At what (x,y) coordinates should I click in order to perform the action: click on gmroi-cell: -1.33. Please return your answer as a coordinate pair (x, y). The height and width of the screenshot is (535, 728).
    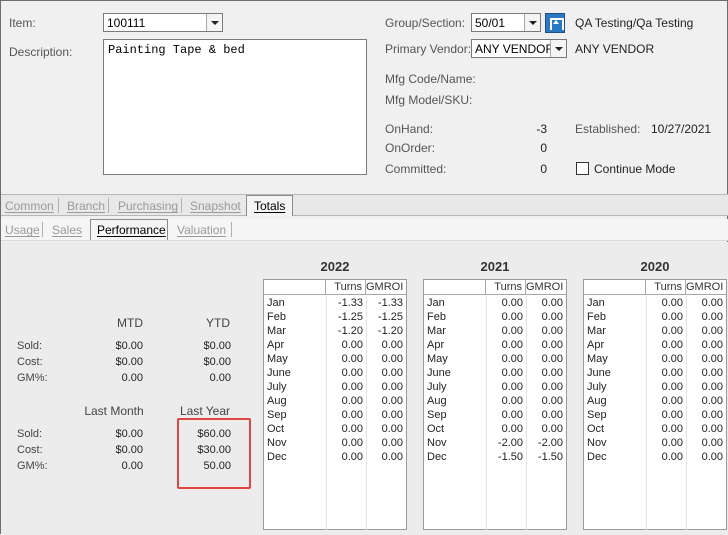
    Looking at the image, I should click on (390, 303).